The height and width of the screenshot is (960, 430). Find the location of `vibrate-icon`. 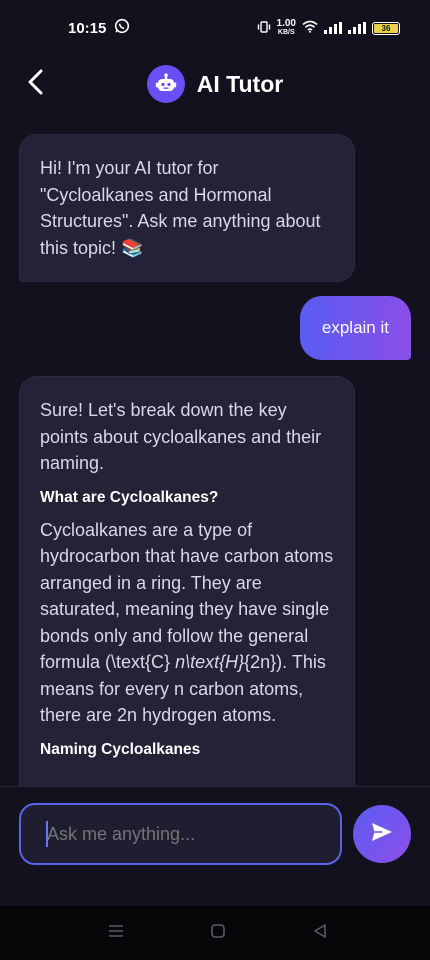

vibrate-icon is located at coordinates (264, 28).